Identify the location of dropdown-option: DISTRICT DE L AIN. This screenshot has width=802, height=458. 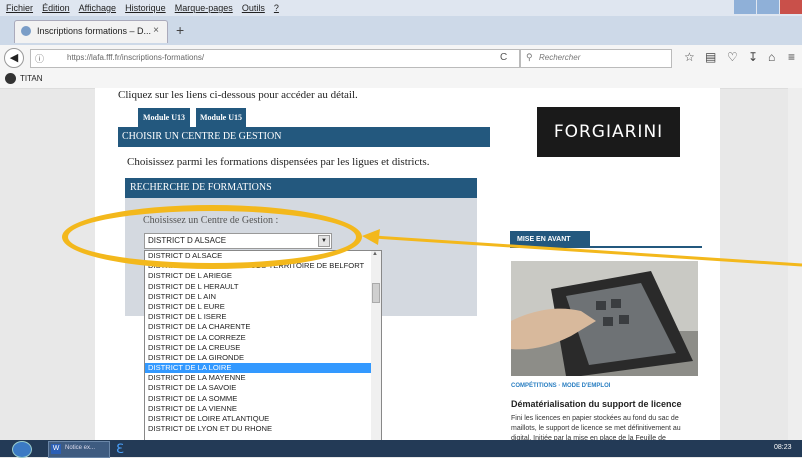
(263, 297).